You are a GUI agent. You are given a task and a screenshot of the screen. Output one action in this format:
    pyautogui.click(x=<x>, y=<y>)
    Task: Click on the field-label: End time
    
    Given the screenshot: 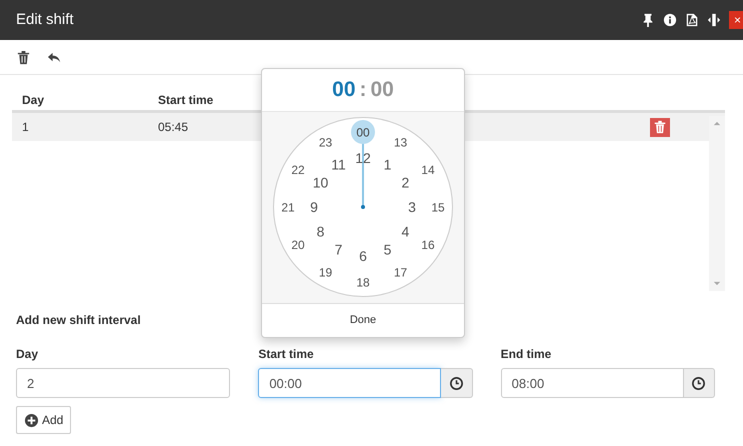 What is the action you would take?
    pyautogui.click(x=526, y=354)
    